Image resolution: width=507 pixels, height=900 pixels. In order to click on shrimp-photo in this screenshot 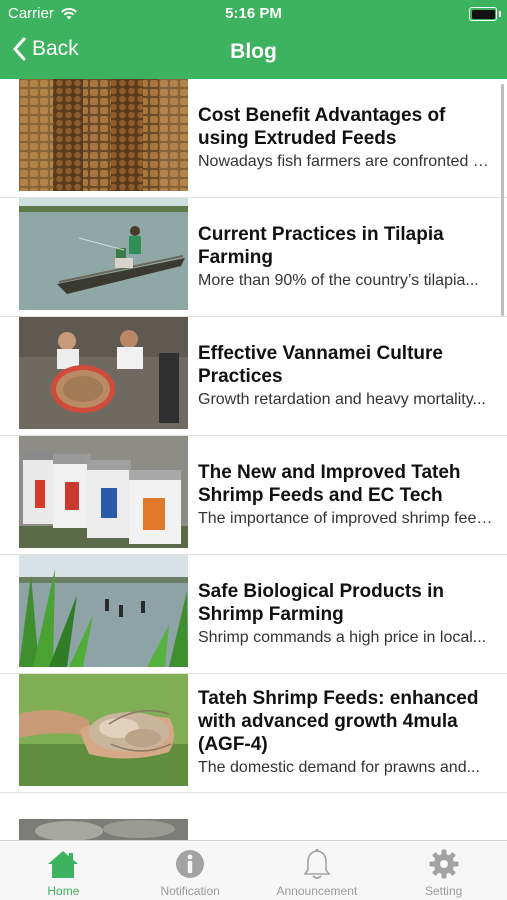, I will do `click(103, 829)`.